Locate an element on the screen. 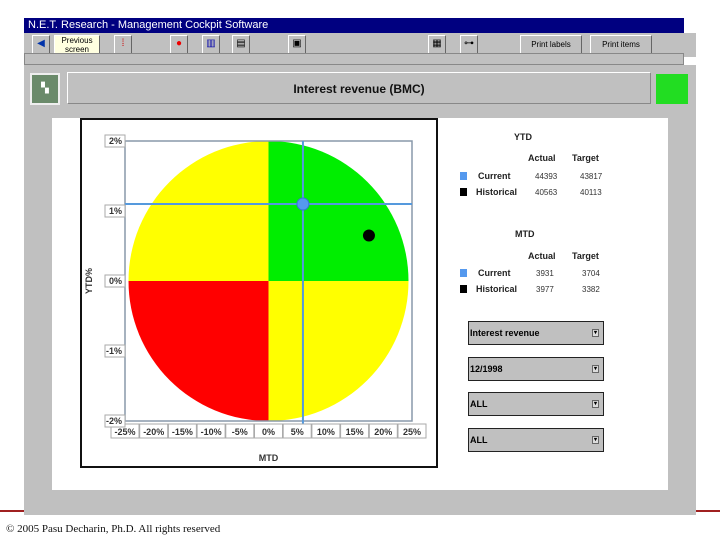  mtd-historical-target: 3382 is located at coordinates (591, 289).